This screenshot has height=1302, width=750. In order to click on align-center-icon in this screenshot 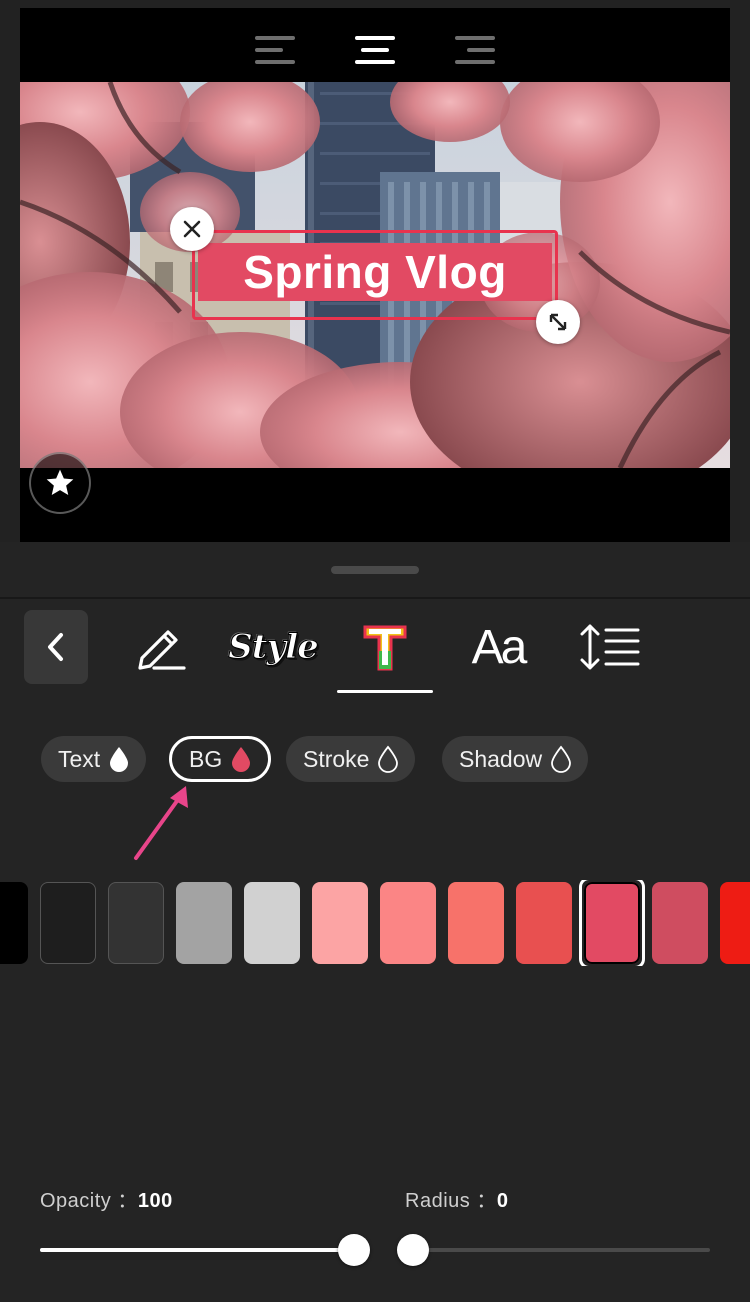, I will do `click(375, 53)`.